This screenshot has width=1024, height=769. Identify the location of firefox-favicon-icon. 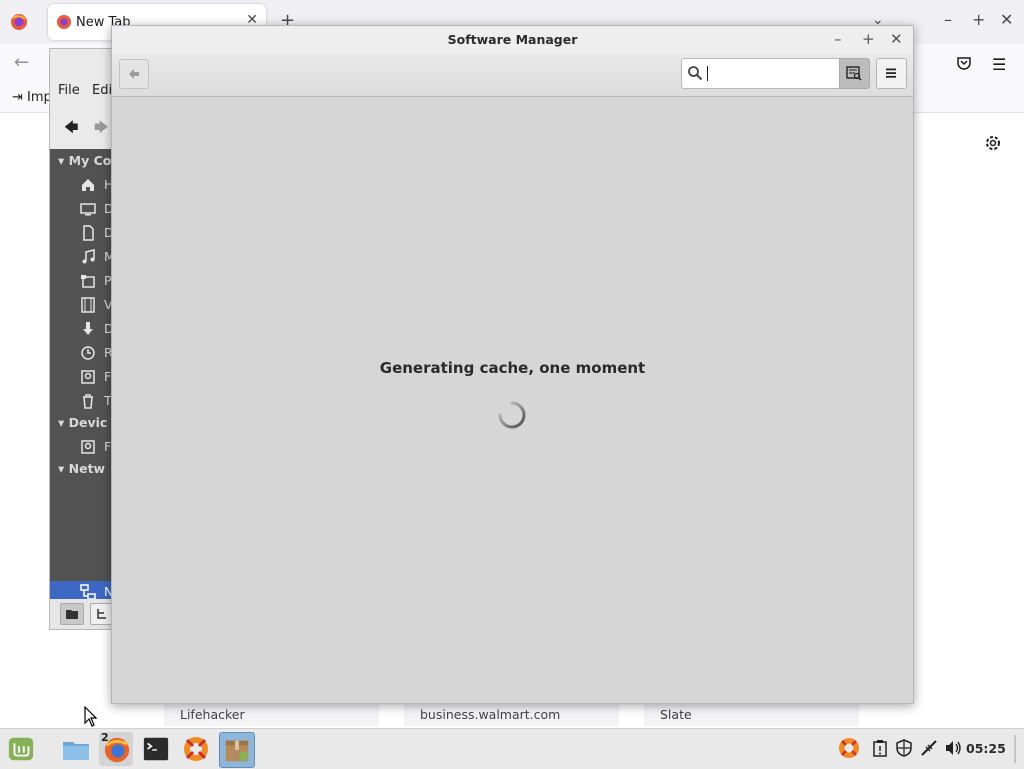
(64, 22).